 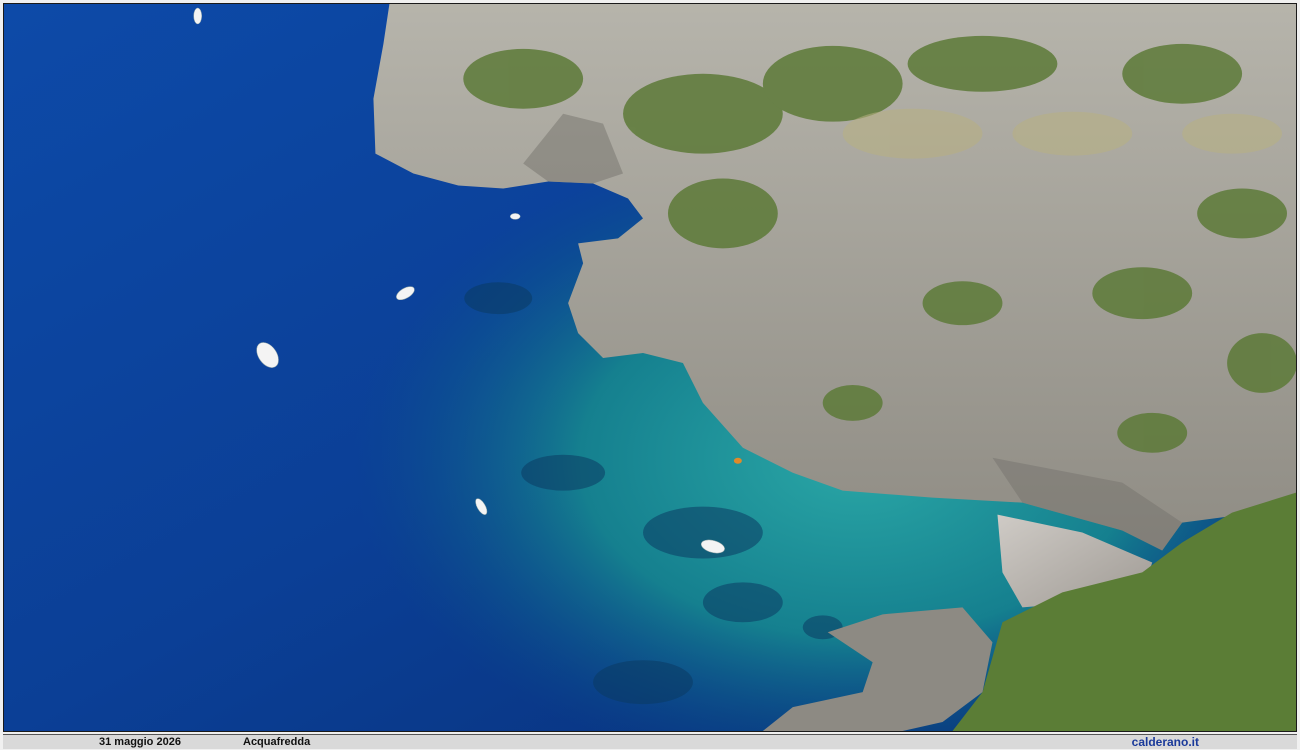 What do you see at coordinates (140, 742) in the screenshot?
I see `photo-date: 31 maggio 2026` at bounding box center [140, 742].